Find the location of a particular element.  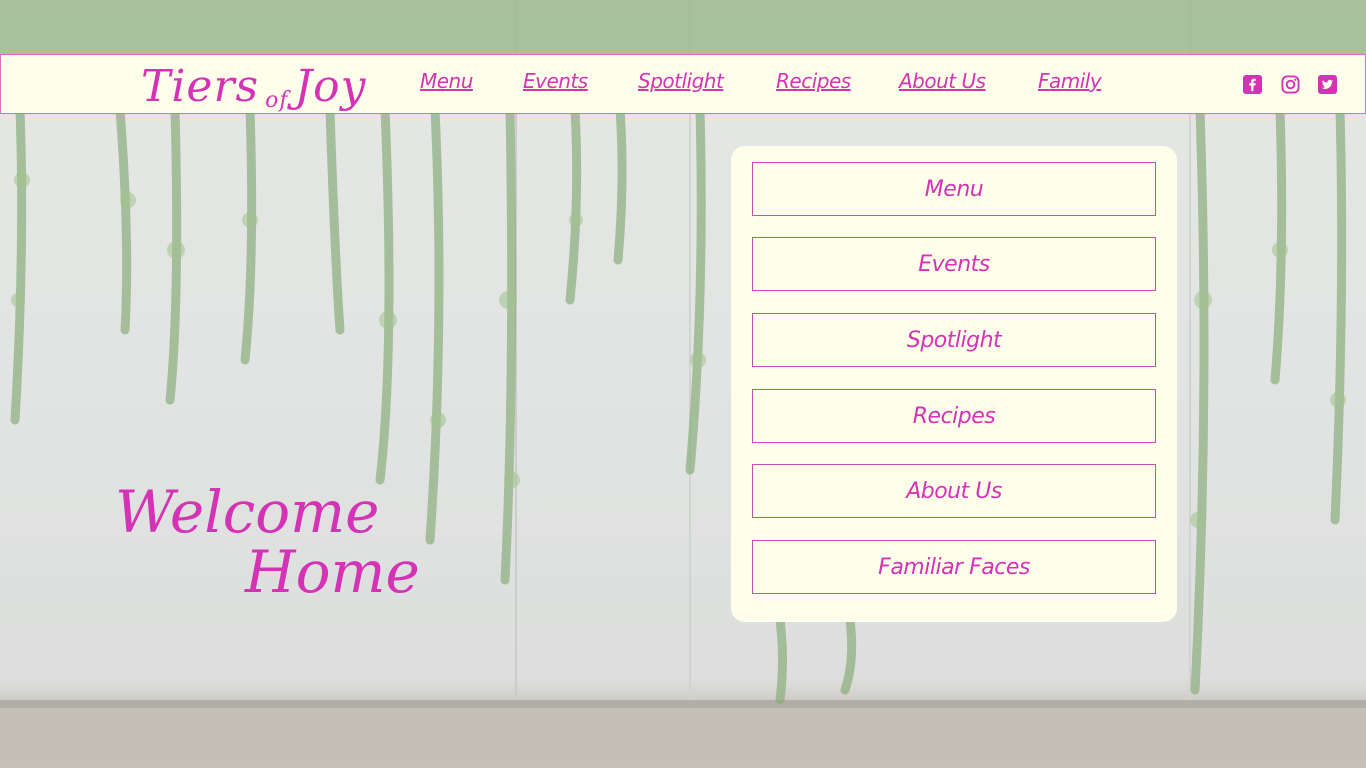

welcome-line-2: Home is located at coordinates (332, 572).